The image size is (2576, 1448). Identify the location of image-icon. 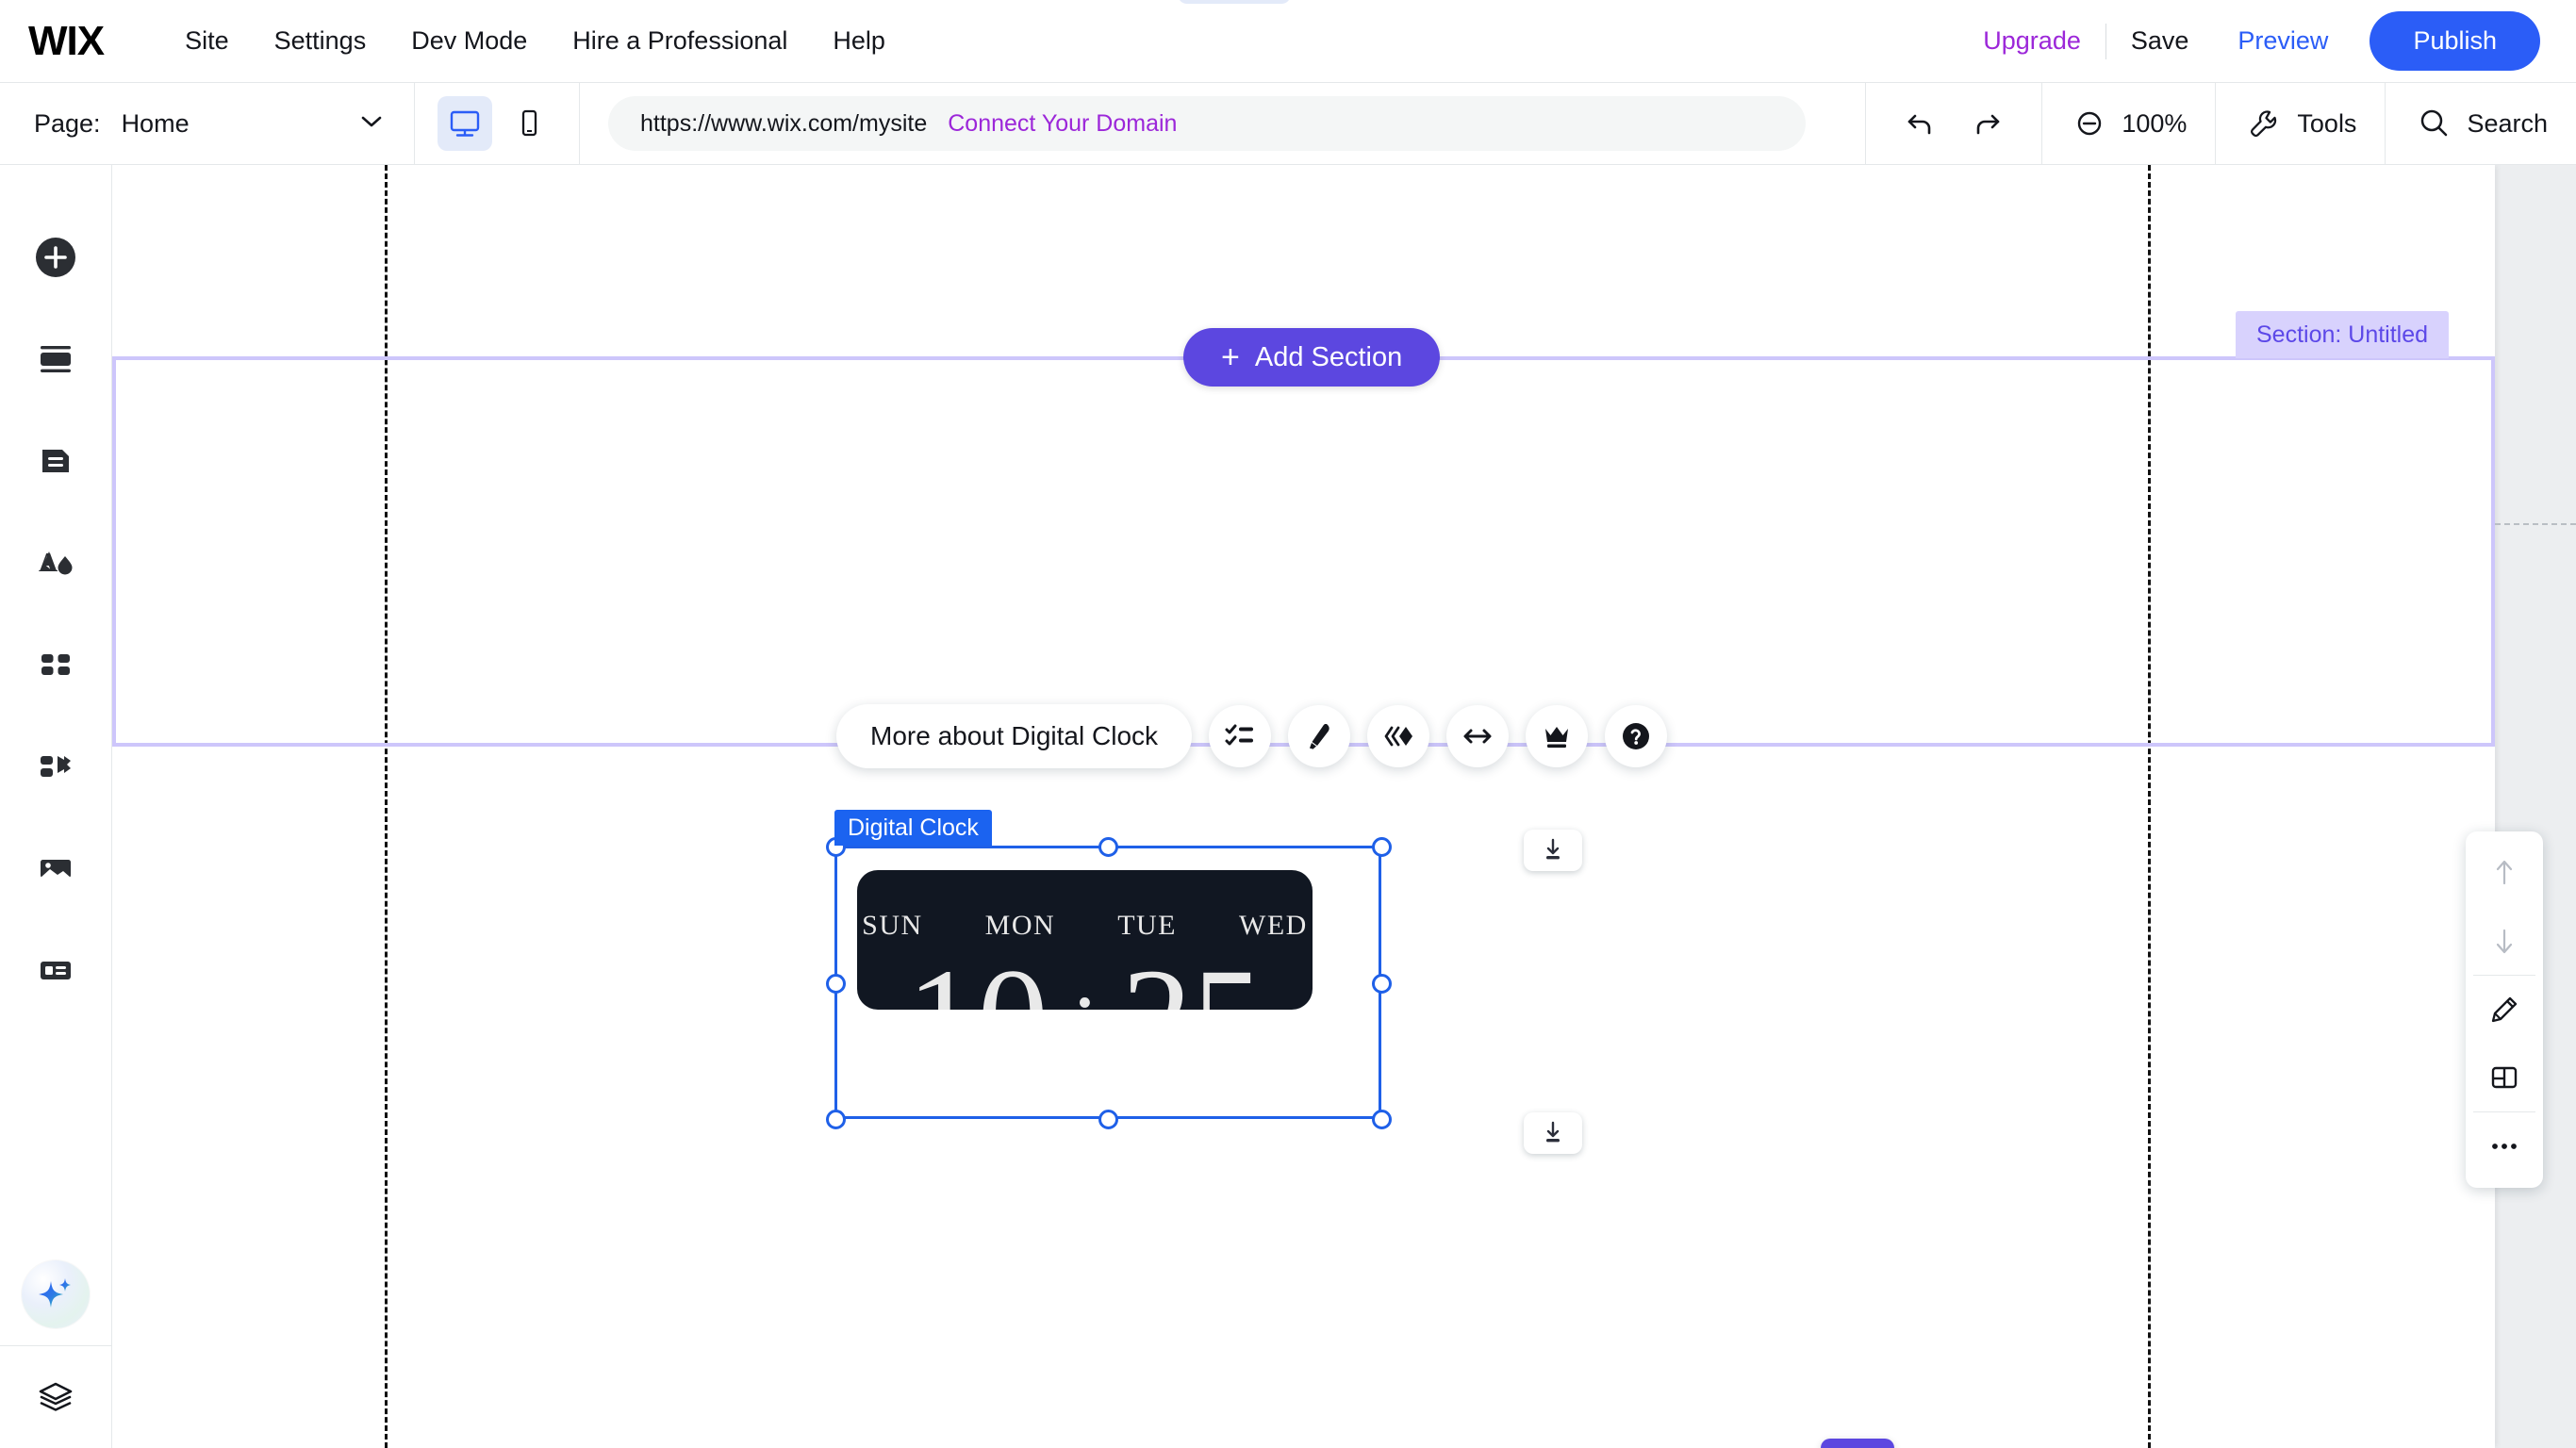
(56, 869).